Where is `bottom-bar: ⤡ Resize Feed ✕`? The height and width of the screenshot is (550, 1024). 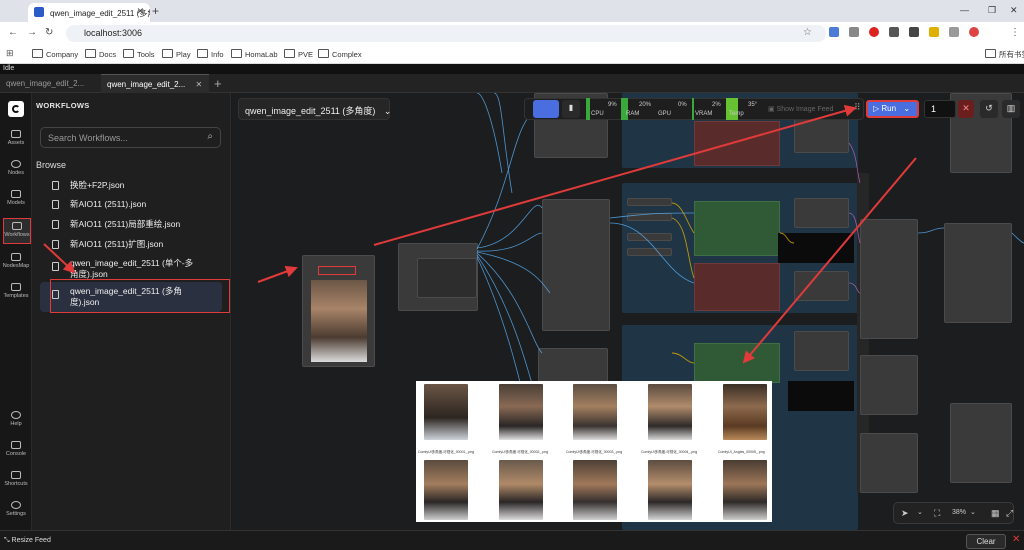
bottom-bar: ⤡ Resize Feed ✕ is located at coordinates (512, 540).